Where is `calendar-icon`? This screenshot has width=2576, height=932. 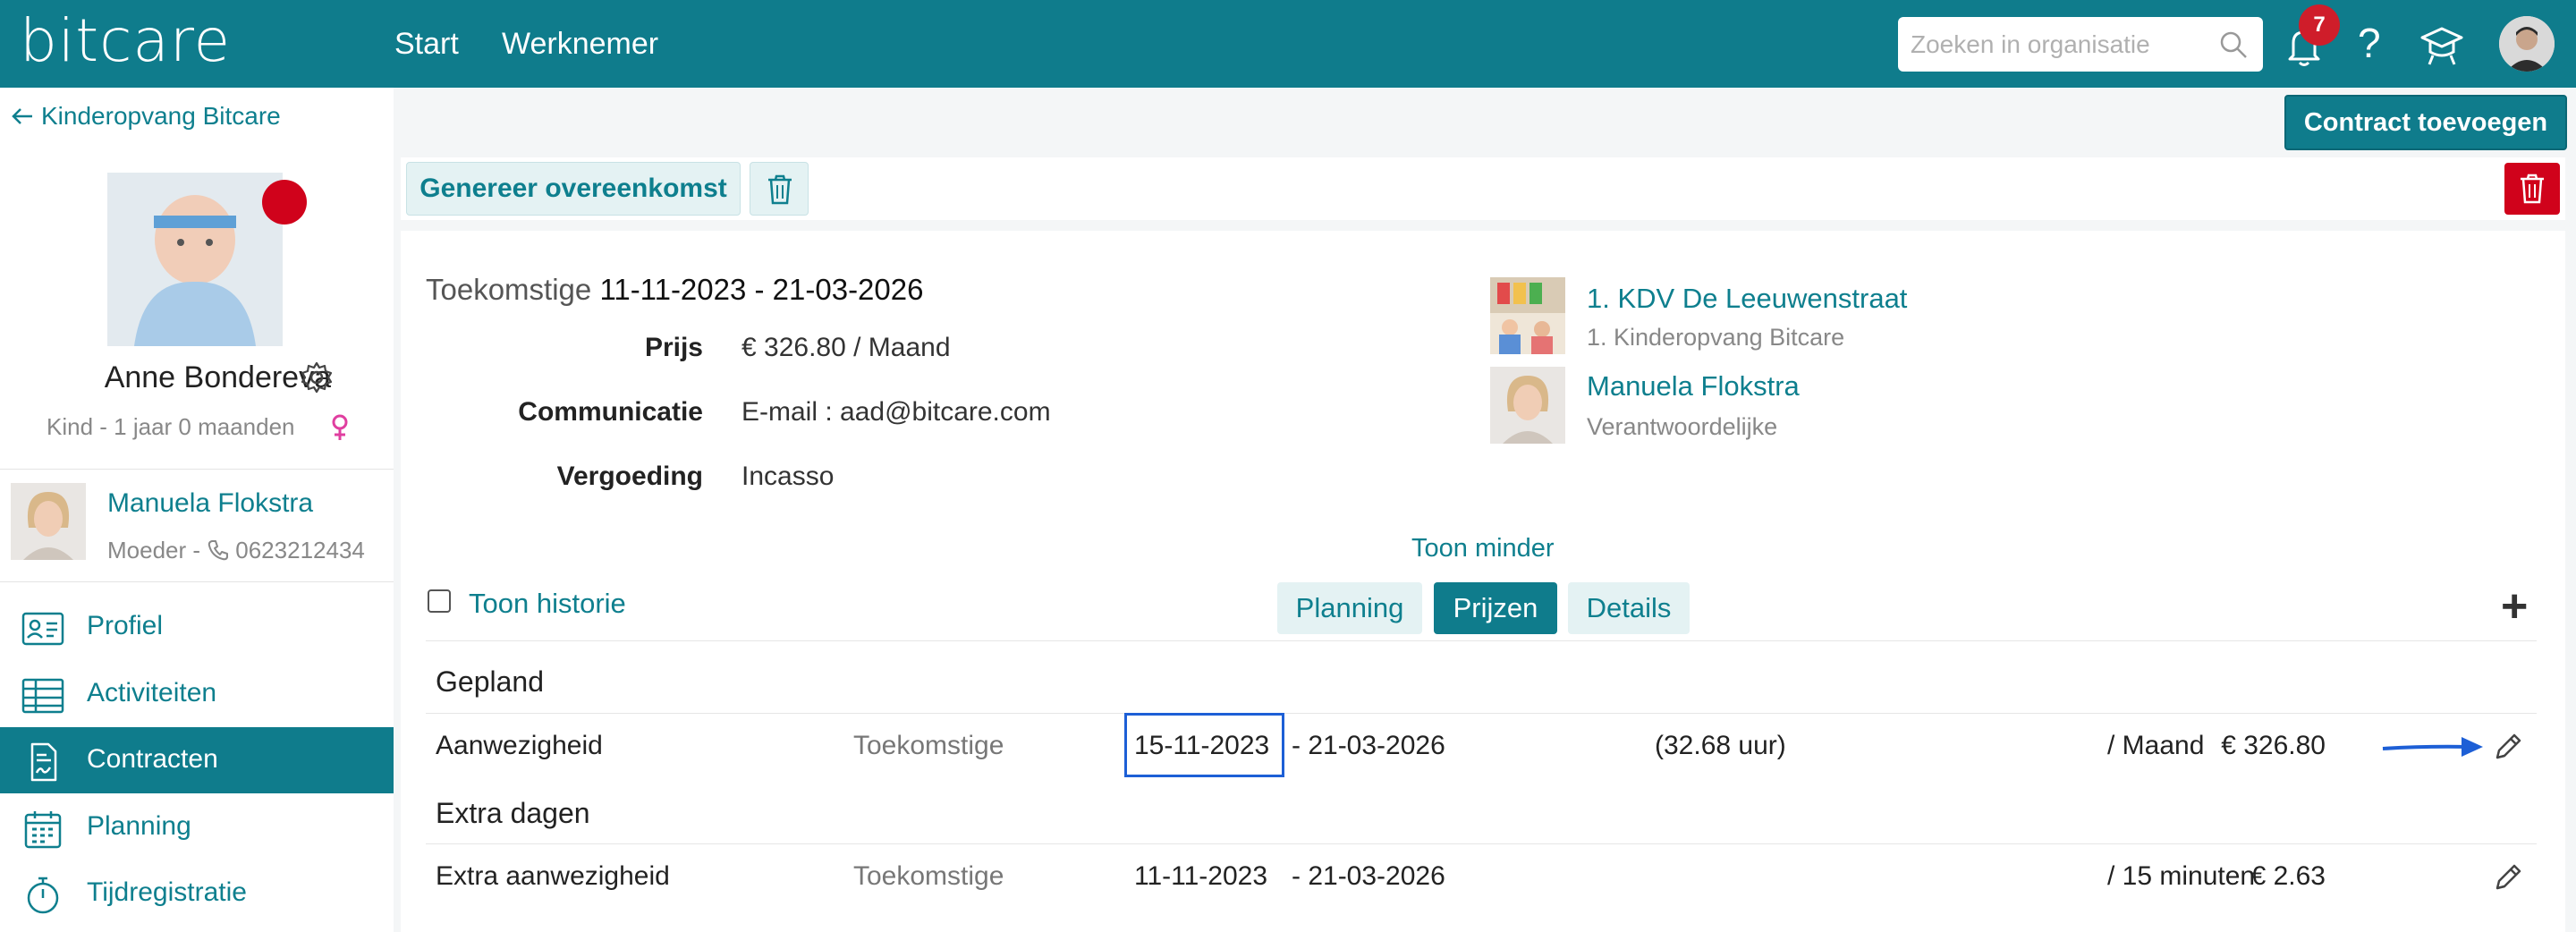
calendar-icon is located at coordinates (43, 830).